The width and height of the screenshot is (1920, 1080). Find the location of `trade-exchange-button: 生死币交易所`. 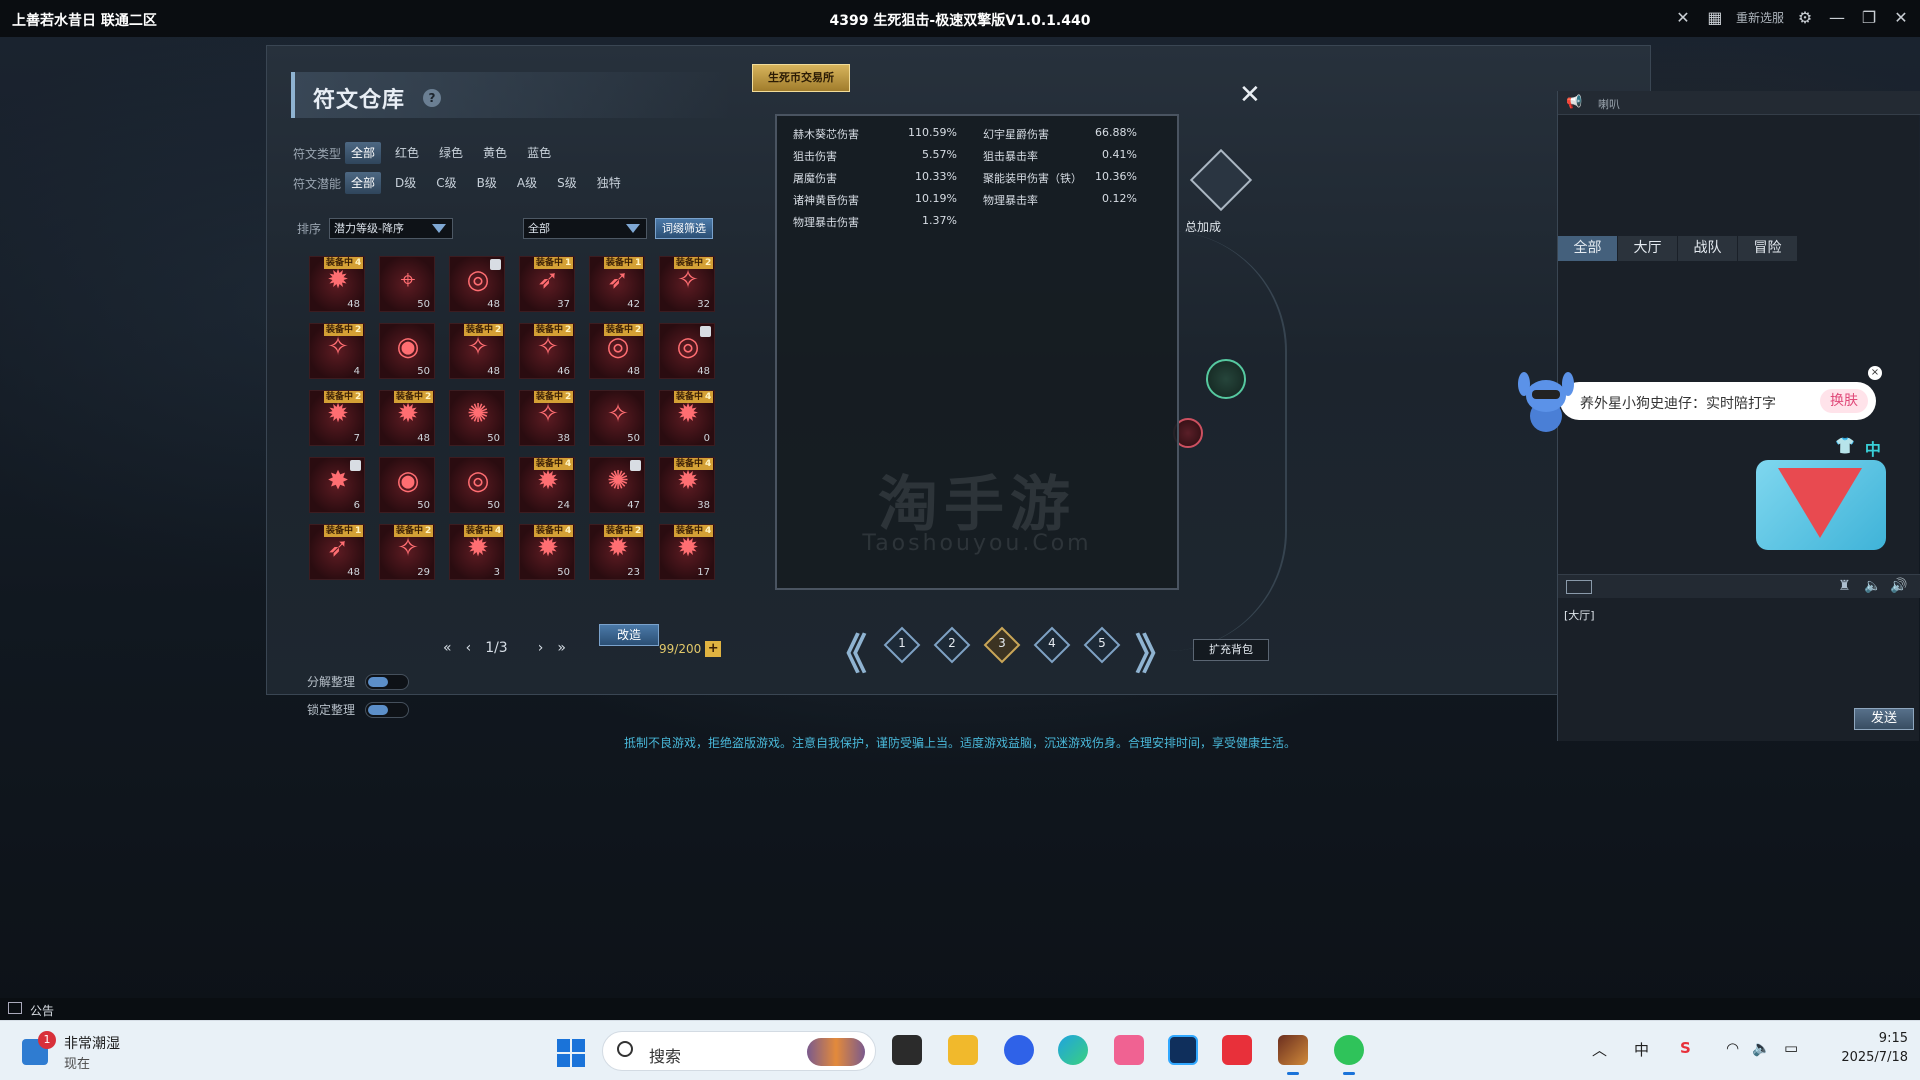

trade-exchange-button: 生死币交易所 is located at coordinates (801, 78).